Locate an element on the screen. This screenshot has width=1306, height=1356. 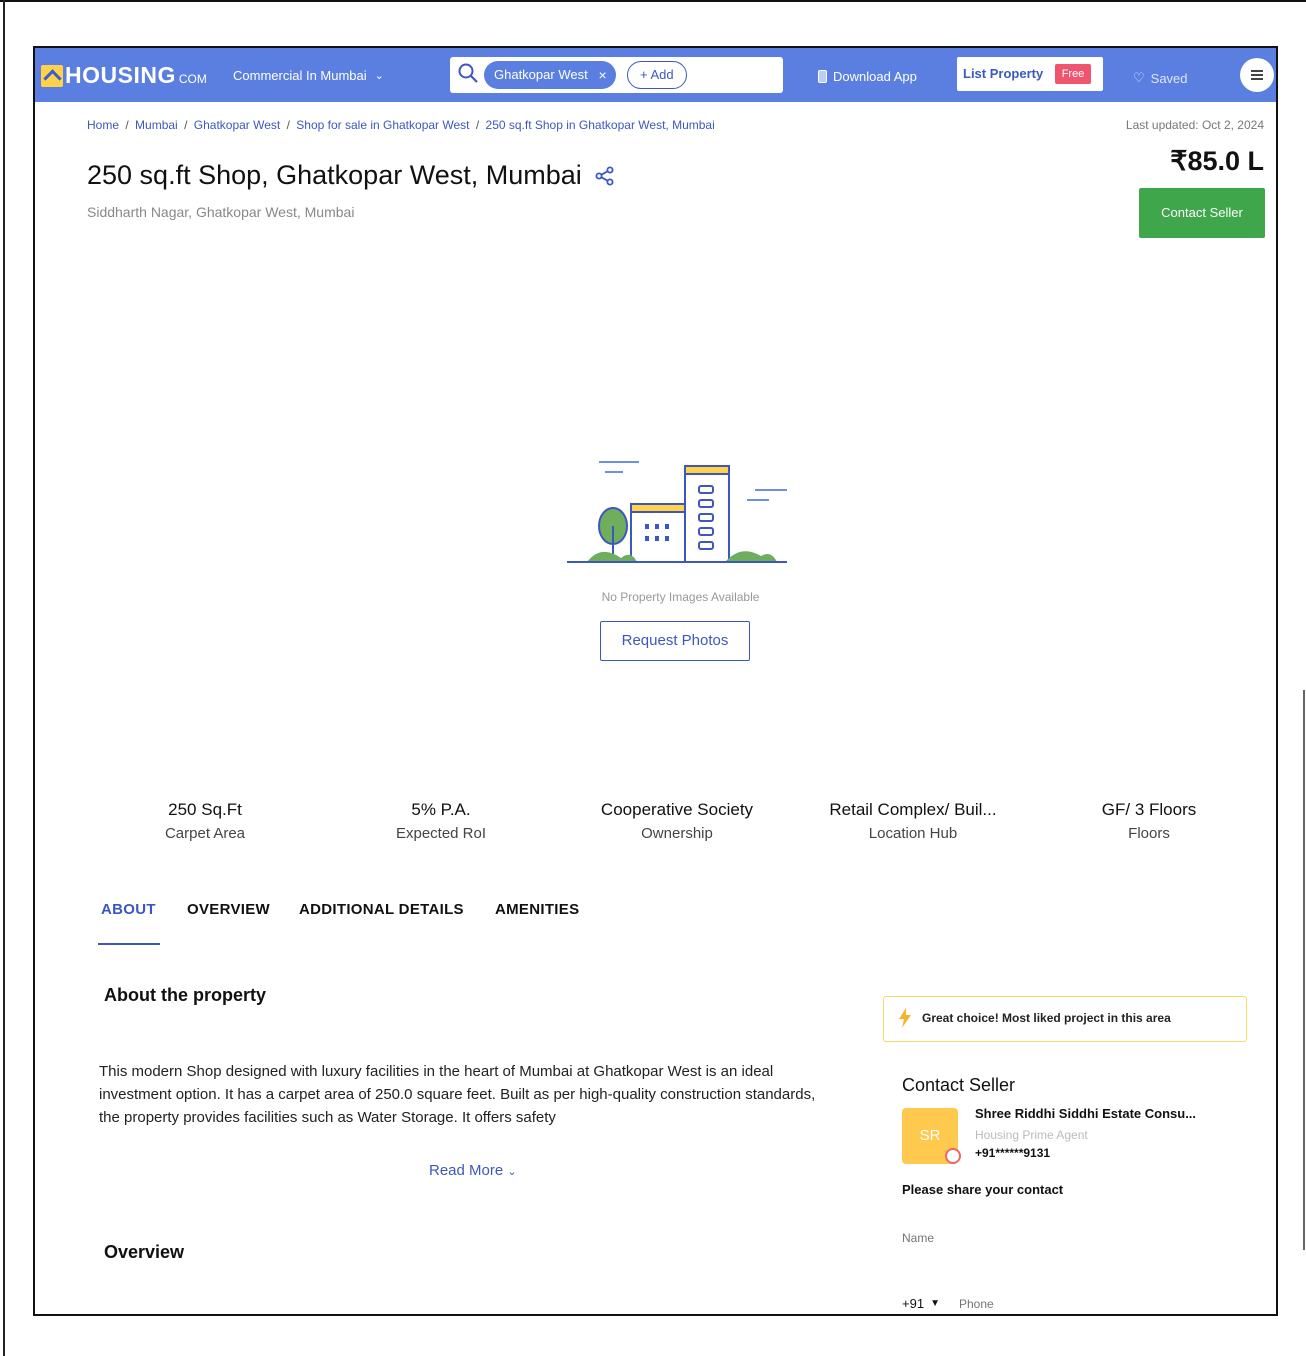
stat-value: Cooperative Society is located at coordinates (677, 809).